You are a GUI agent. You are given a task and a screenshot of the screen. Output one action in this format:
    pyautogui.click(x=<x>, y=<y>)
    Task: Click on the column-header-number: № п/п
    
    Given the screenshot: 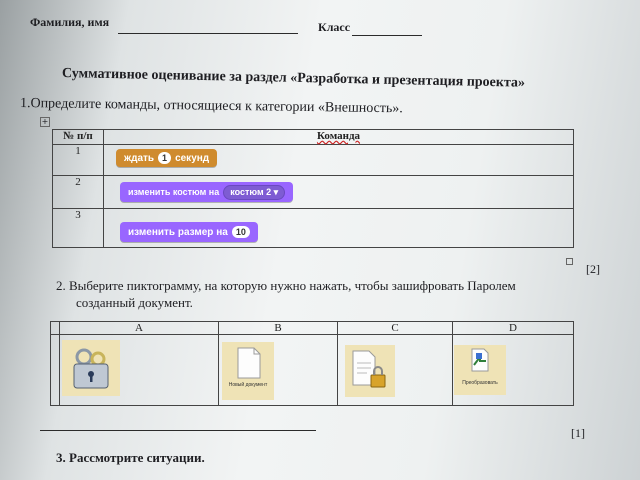 What is the action you would take?
    pyautogui.click(x=78, y=137)
    